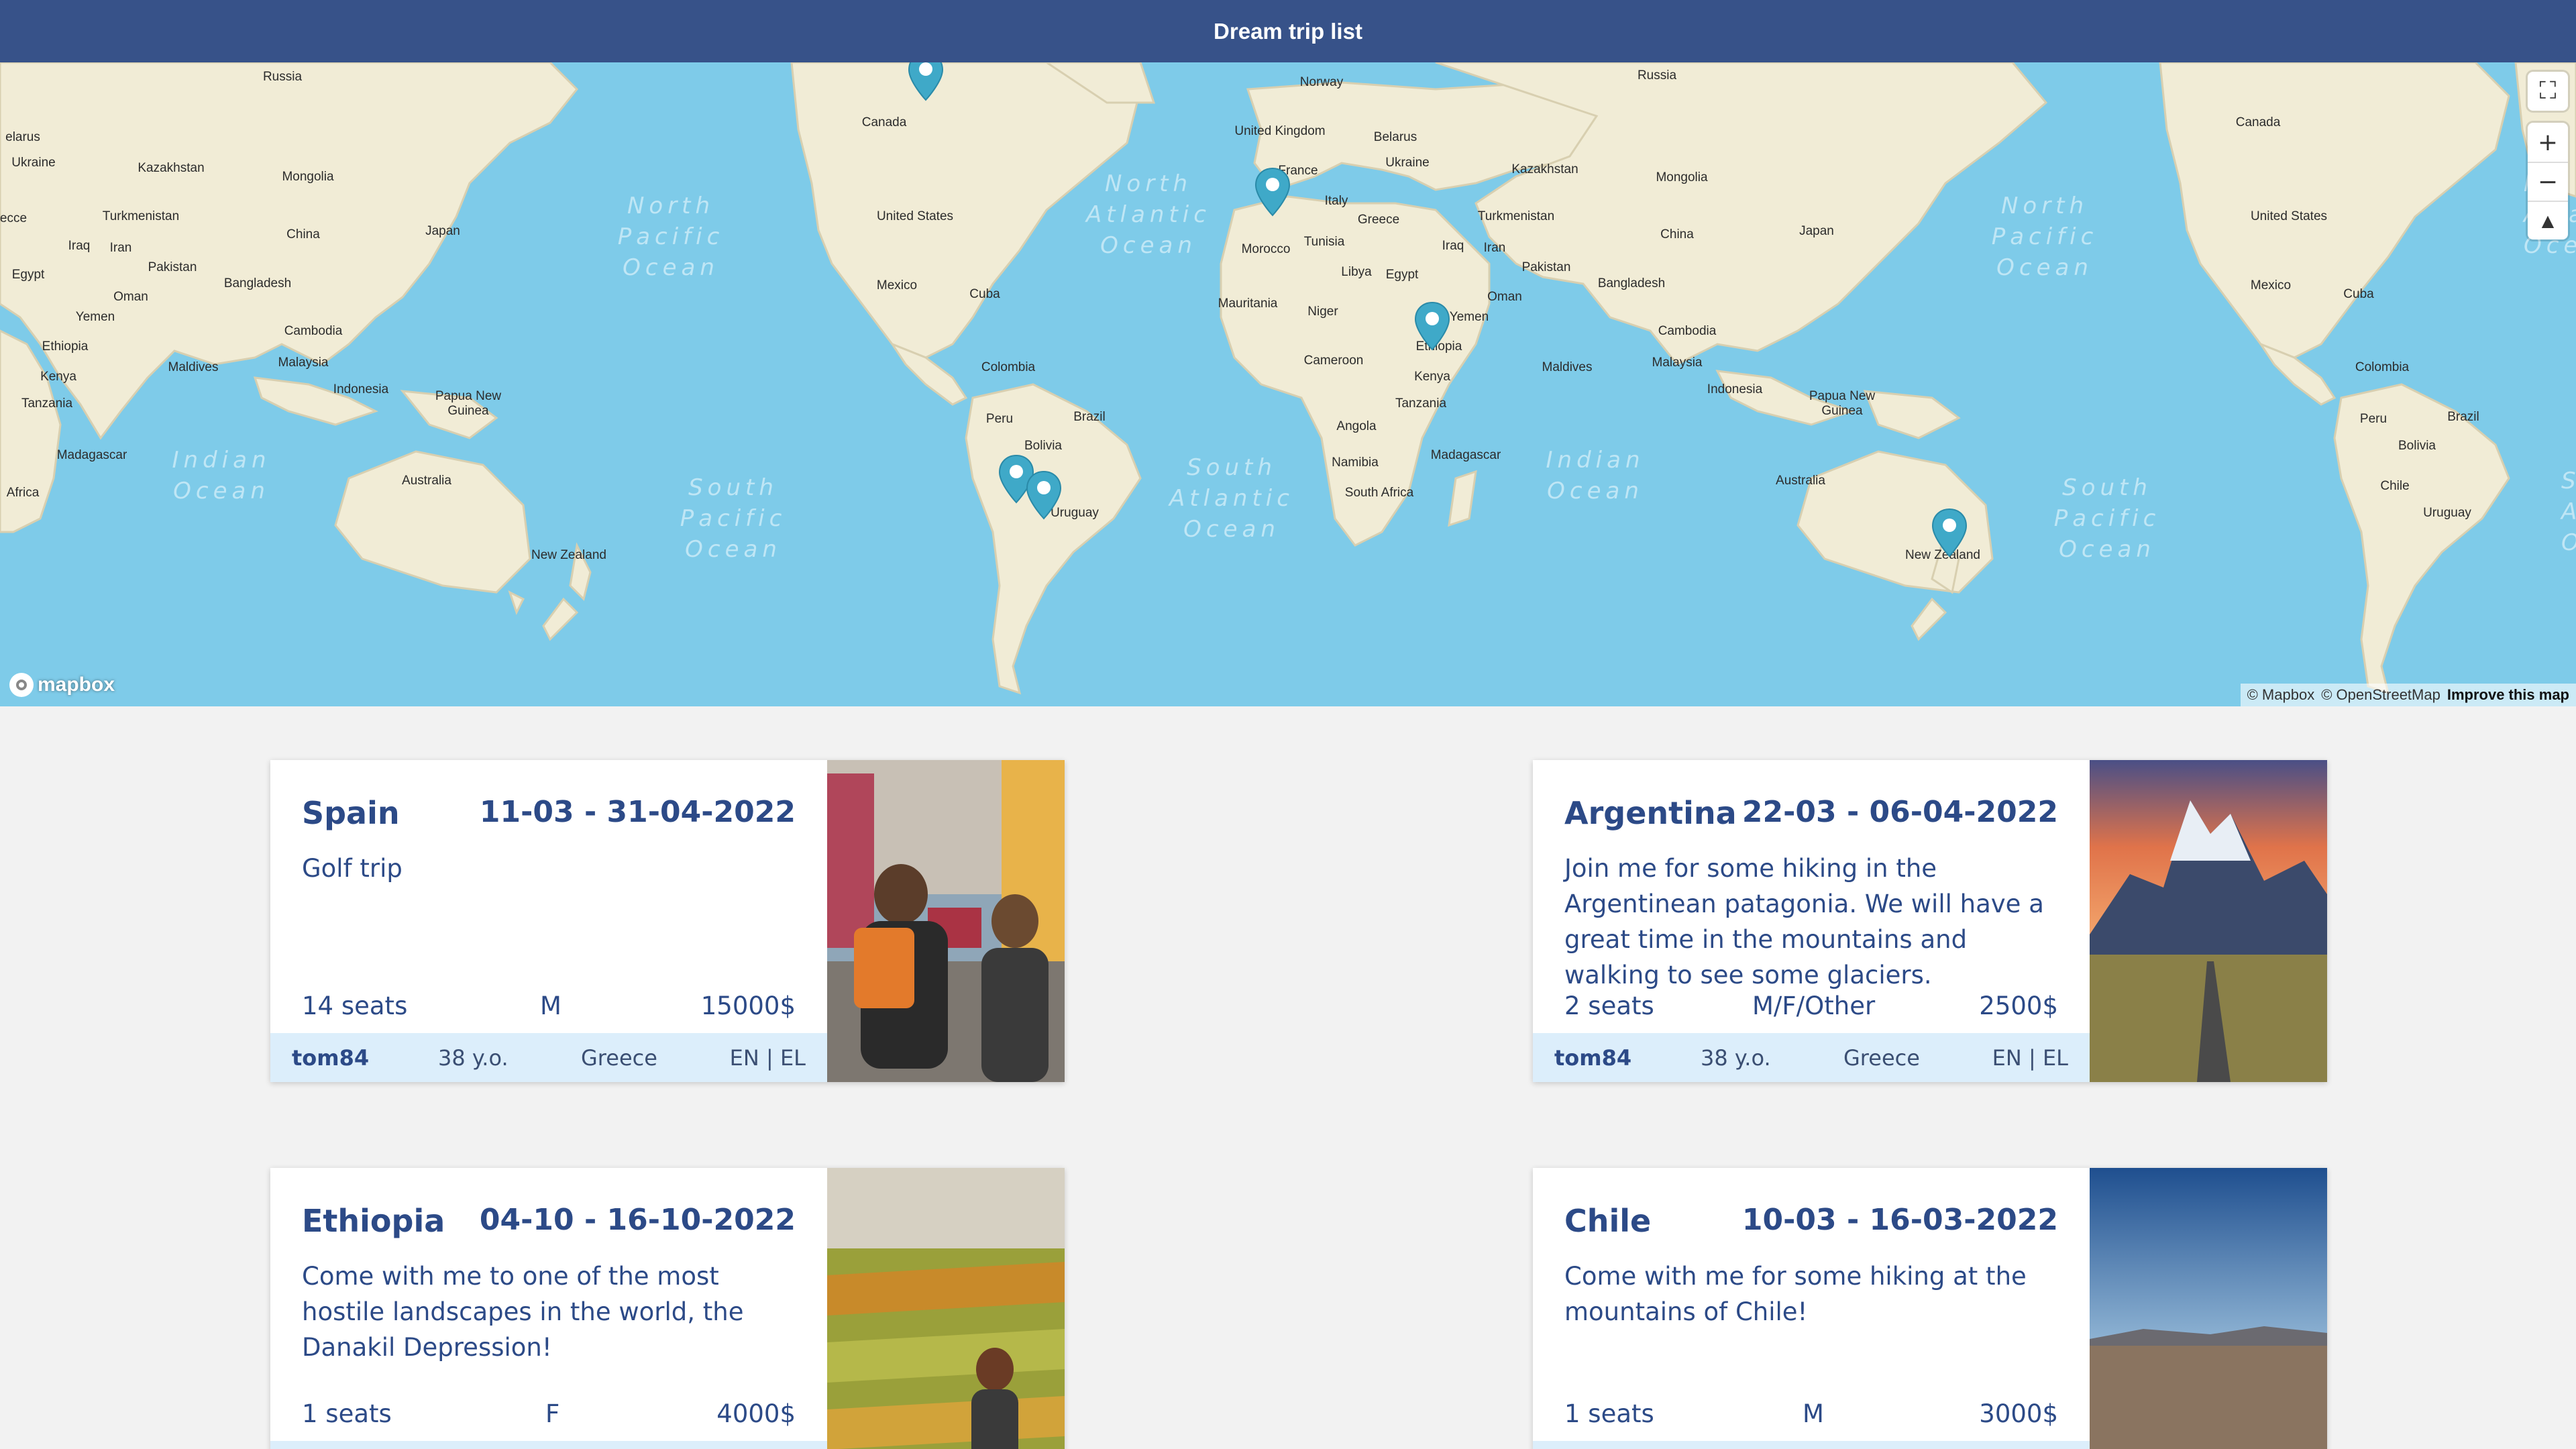 Image resolution: width=2576 pixels, height=1449 pixels. I want to click on map-label: Ethiopia, so click(65, 346).